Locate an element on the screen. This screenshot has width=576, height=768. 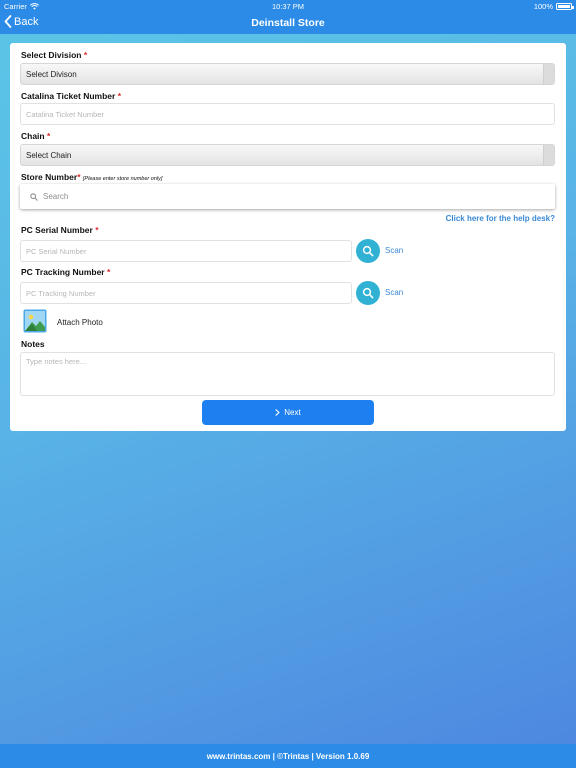
next-button: Next is located at coordinates (288, 412).